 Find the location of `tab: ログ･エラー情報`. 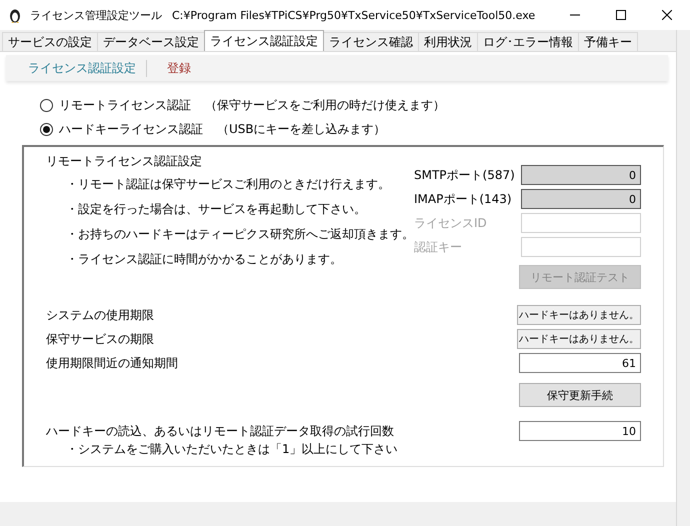

tab: ログ･エラー情報 is located at coordinates (528, 41).